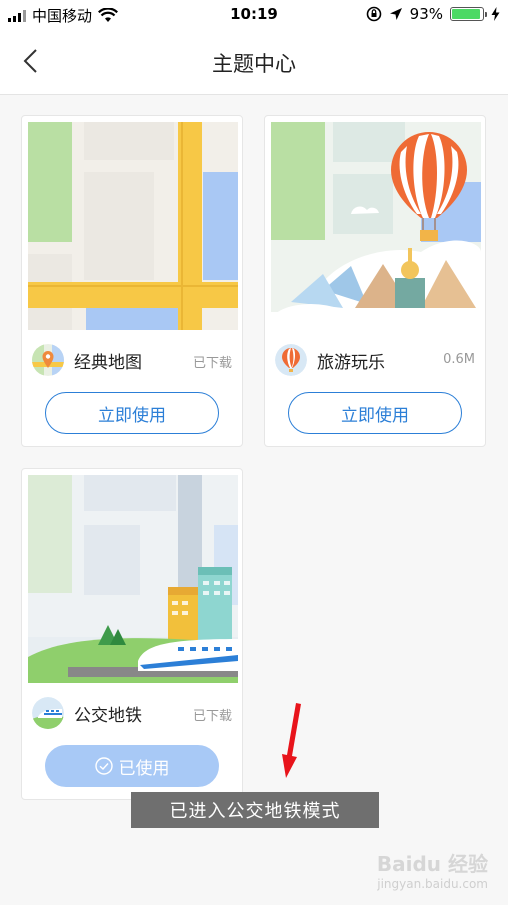 This screenshot has height=905, width=508. I want to click on status-bar: 中国移动 10:19 93%, so click(254, 15).